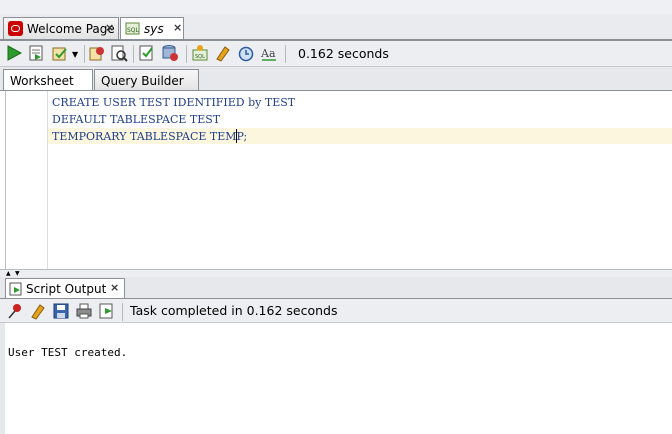 This screenshot has width=672, height=434. What do you see at coordinates (14, 53) in the screenshot?
I see `run-statement-icon` at bounding box center [14, 53].